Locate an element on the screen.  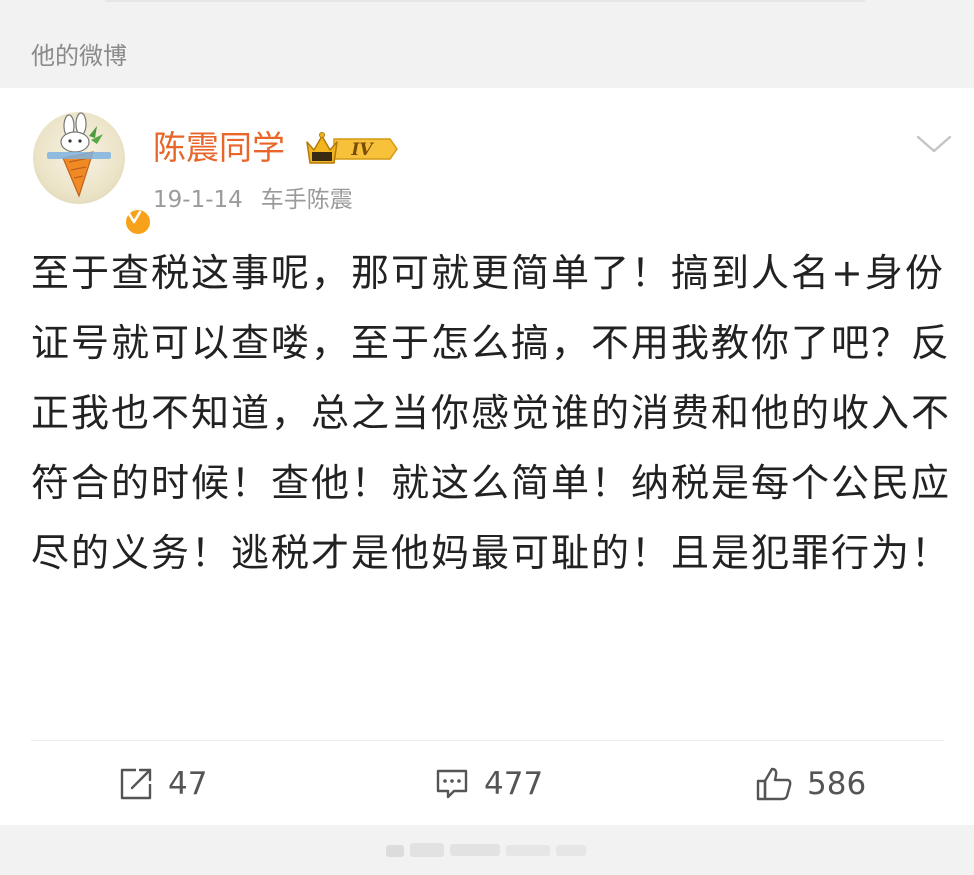
author-name: 陈震同学 is located at coordinates (219, 148).